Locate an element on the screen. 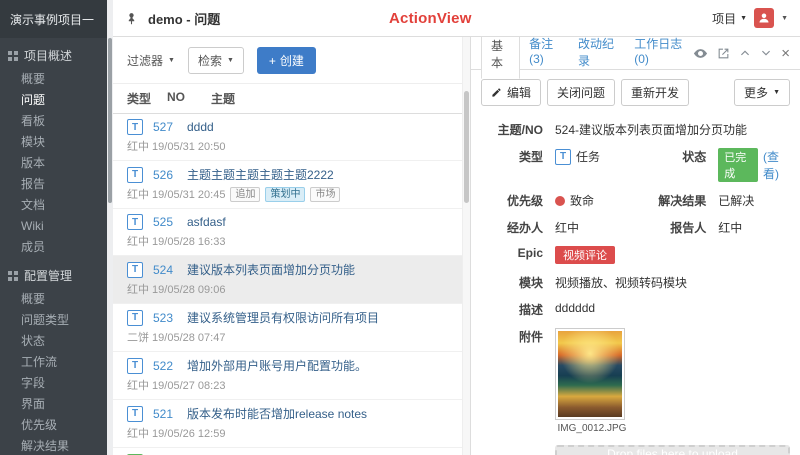  sidebar-item-成员: 成员 is located at coordinates (56, 247).